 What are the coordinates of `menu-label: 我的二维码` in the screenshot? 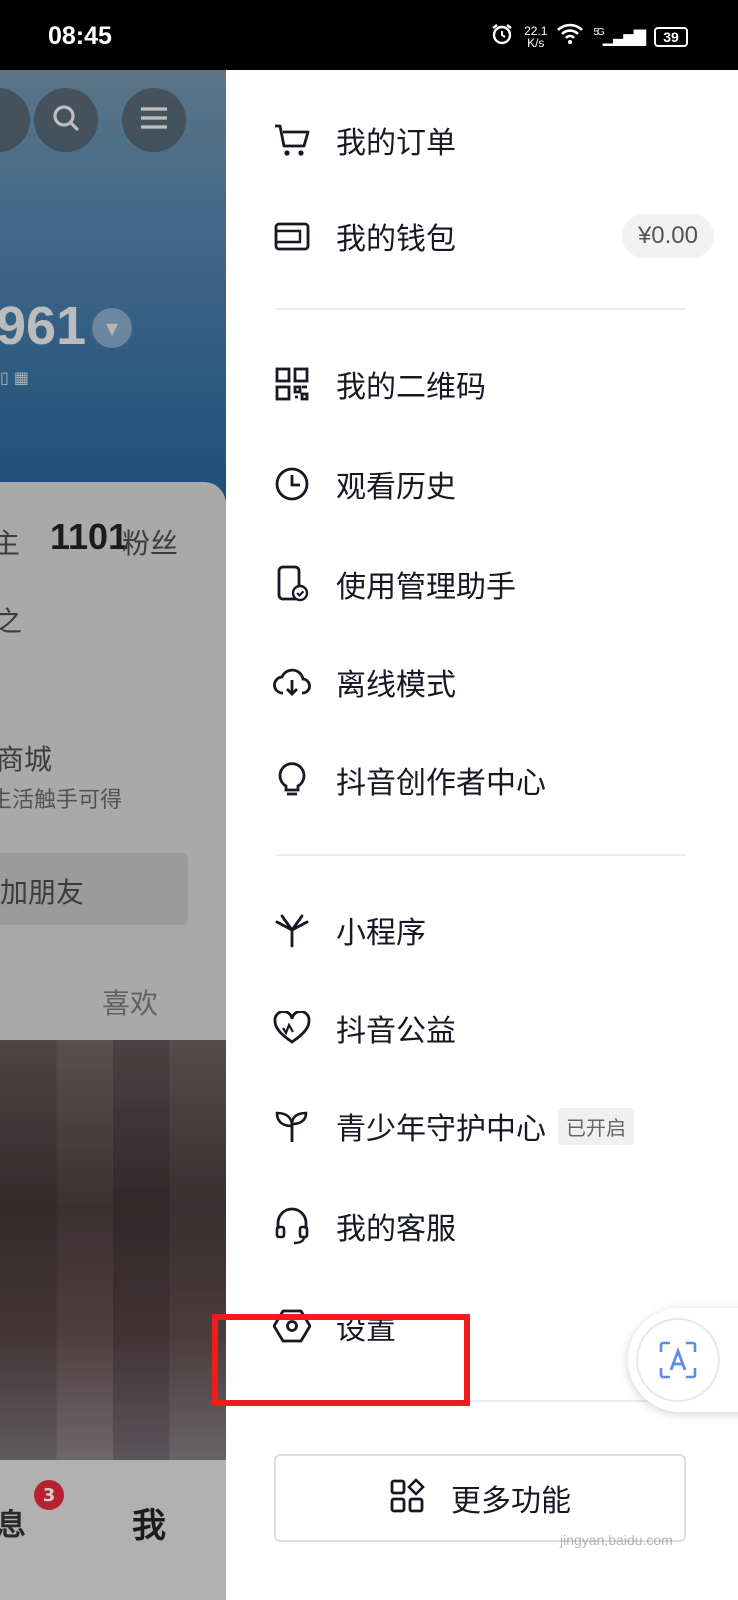 It's located at (411, 387).